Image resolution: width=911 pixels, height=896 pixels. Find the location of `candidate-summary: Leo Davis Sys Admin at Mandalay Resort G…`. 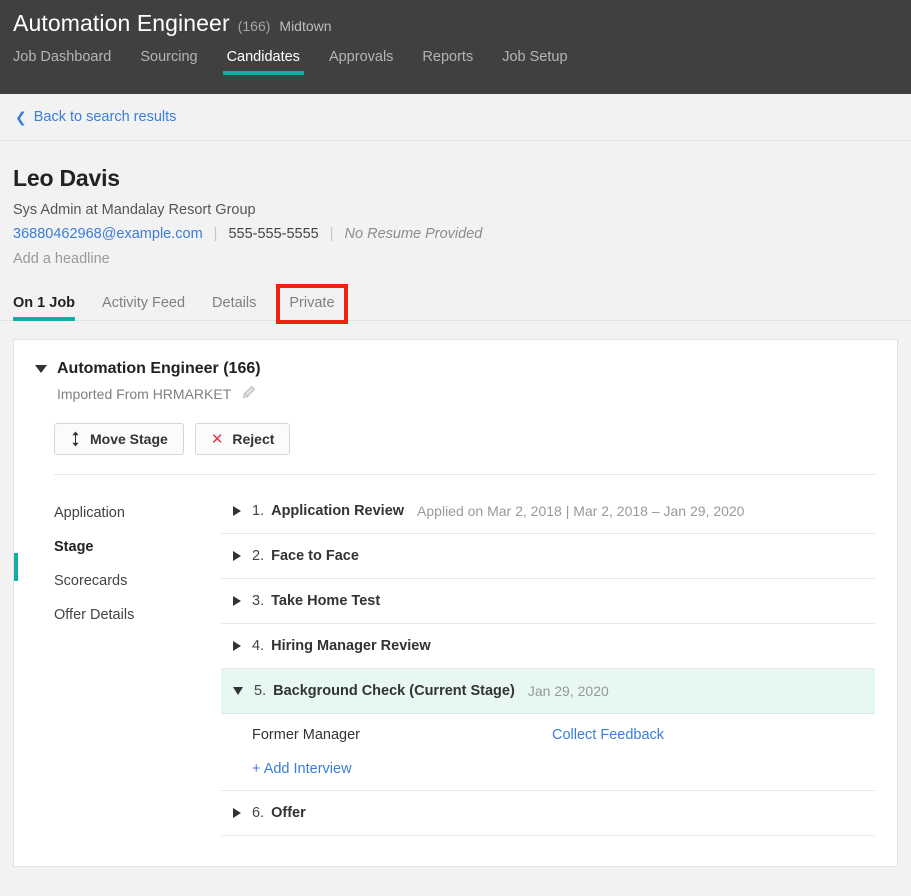

candidate-summary: Leo Davis Sys Admin at Mandalay Resort G… is located at coordinates (455, 204).